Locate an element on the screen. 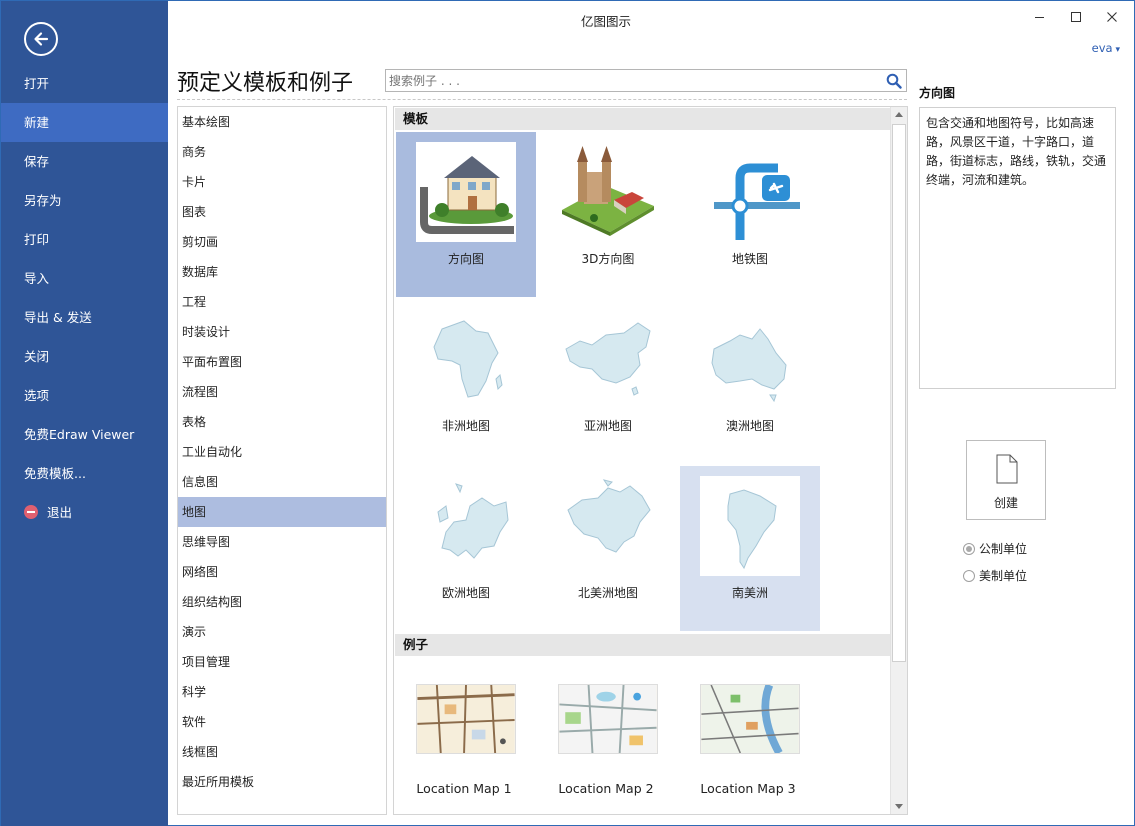  category-item: 平面布置图 is located at coordinates (282, 362).